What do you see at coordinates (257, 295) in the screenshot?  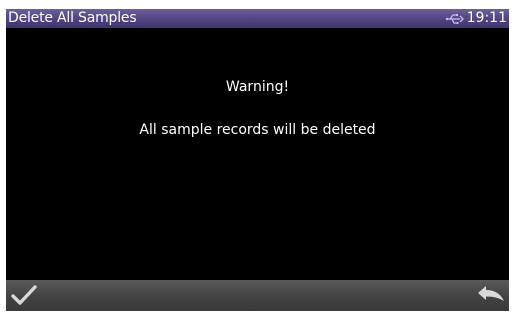 I see `bottom-bar` at bounding box center [257, 295].